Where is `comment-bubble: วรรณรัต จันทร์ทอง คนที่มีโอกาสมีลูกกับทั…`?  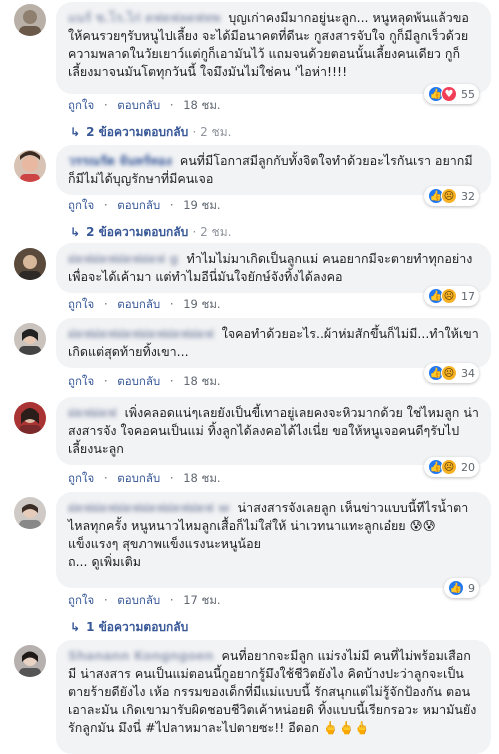 comment-bubble: วรรณรัต จันทร์ทอง คนที่มีโอกาสมีลูกกับทั… is located at coordinates (273, 170).